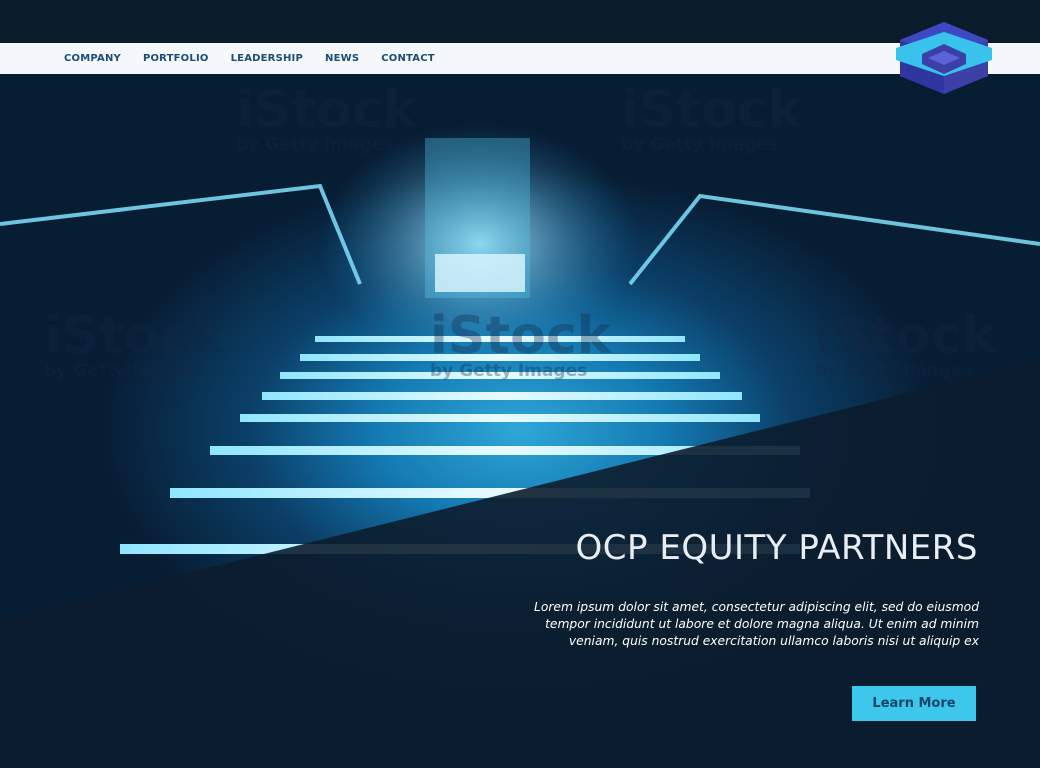 The width and height of the screenshot is (1040, 768). Describe the element at coordinates (944, 57) in the screenshot. I see `cube-logo-icon` at that location.